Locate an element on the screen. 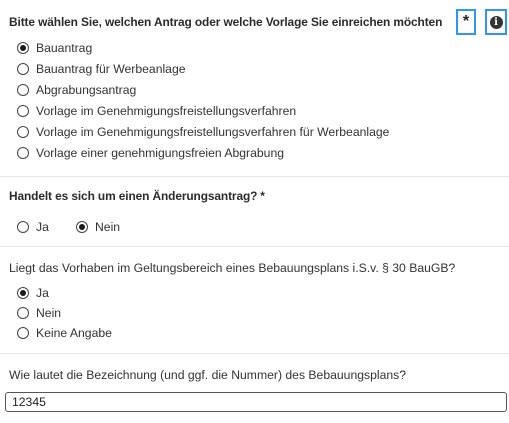  q3-radio-nein is located at coordinates (23, 313).